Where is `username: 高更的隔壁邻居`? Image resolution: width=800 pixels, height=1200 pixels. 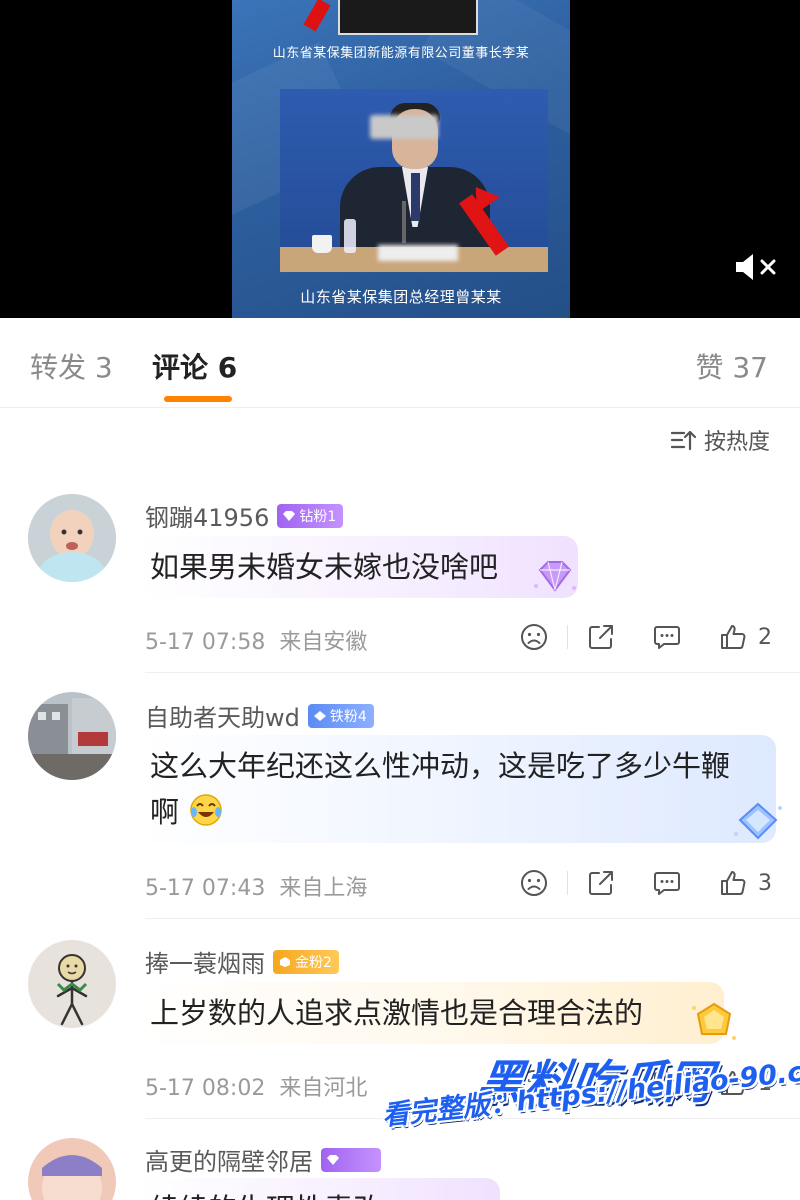 username: 高更的隔壁邻居 is located at coordinates (229, 1159).